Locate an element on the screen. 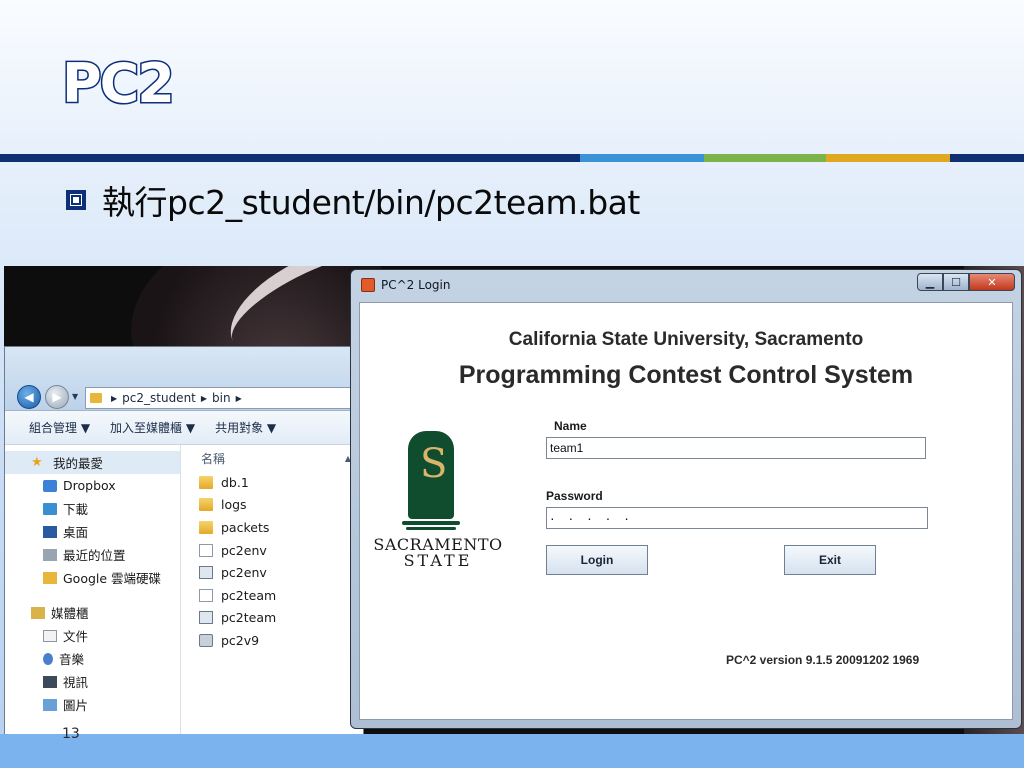  system-heading: Programming Contest Control System is located at coordinates (686, 375).